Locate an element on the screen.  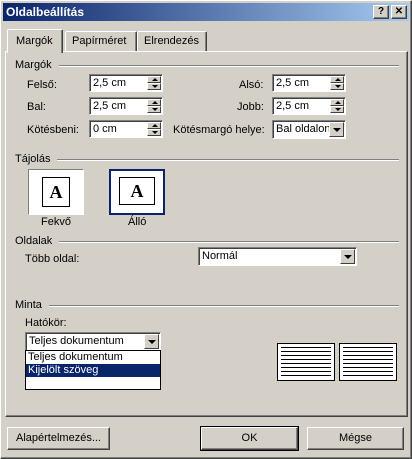
left-margin-value: 2,5 cm is located at coordinates (110, 106).